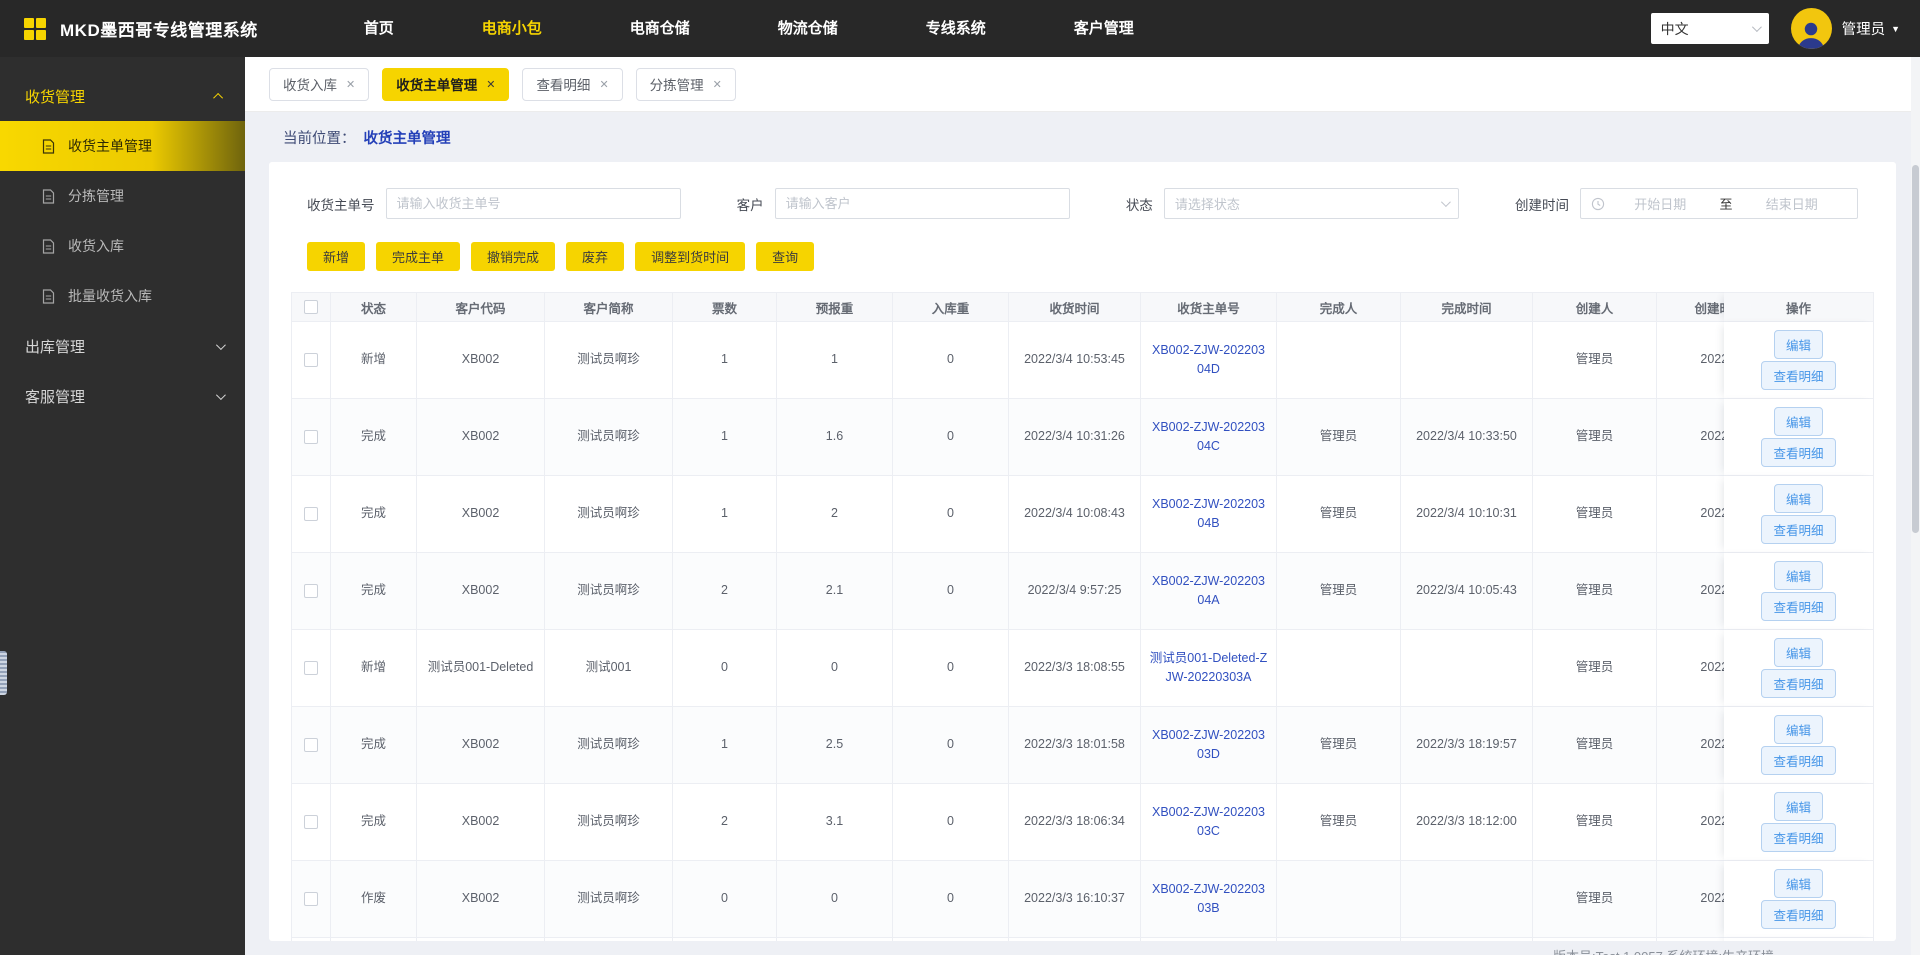 This screenshot has height=955, width=1920. I want to click on date-range-picker: 开始日期 至 结束日期, so click(1718, 203).